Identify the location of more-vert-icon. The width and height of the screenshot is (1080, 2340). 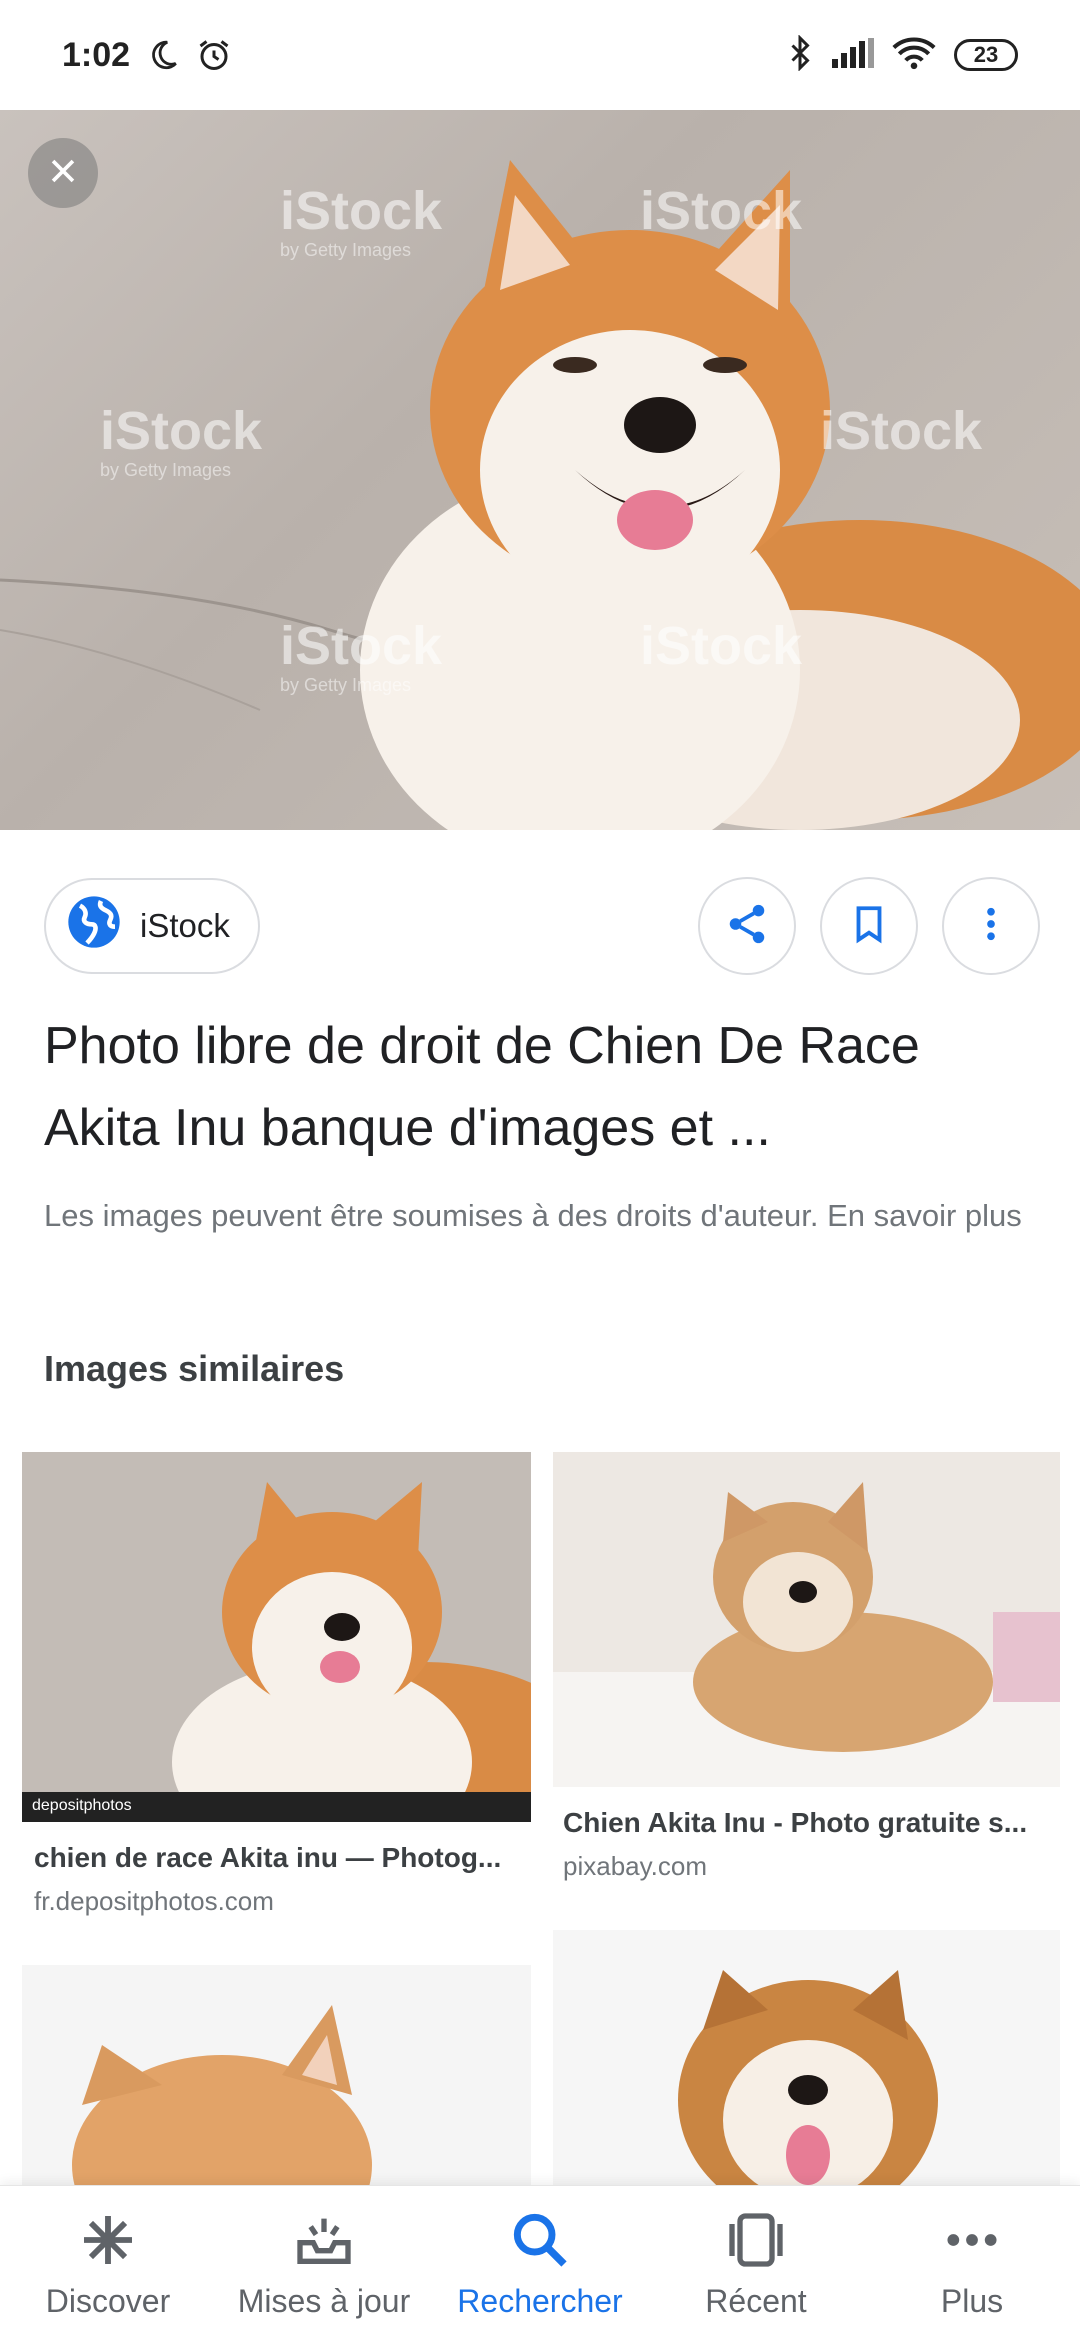
(991, 926).